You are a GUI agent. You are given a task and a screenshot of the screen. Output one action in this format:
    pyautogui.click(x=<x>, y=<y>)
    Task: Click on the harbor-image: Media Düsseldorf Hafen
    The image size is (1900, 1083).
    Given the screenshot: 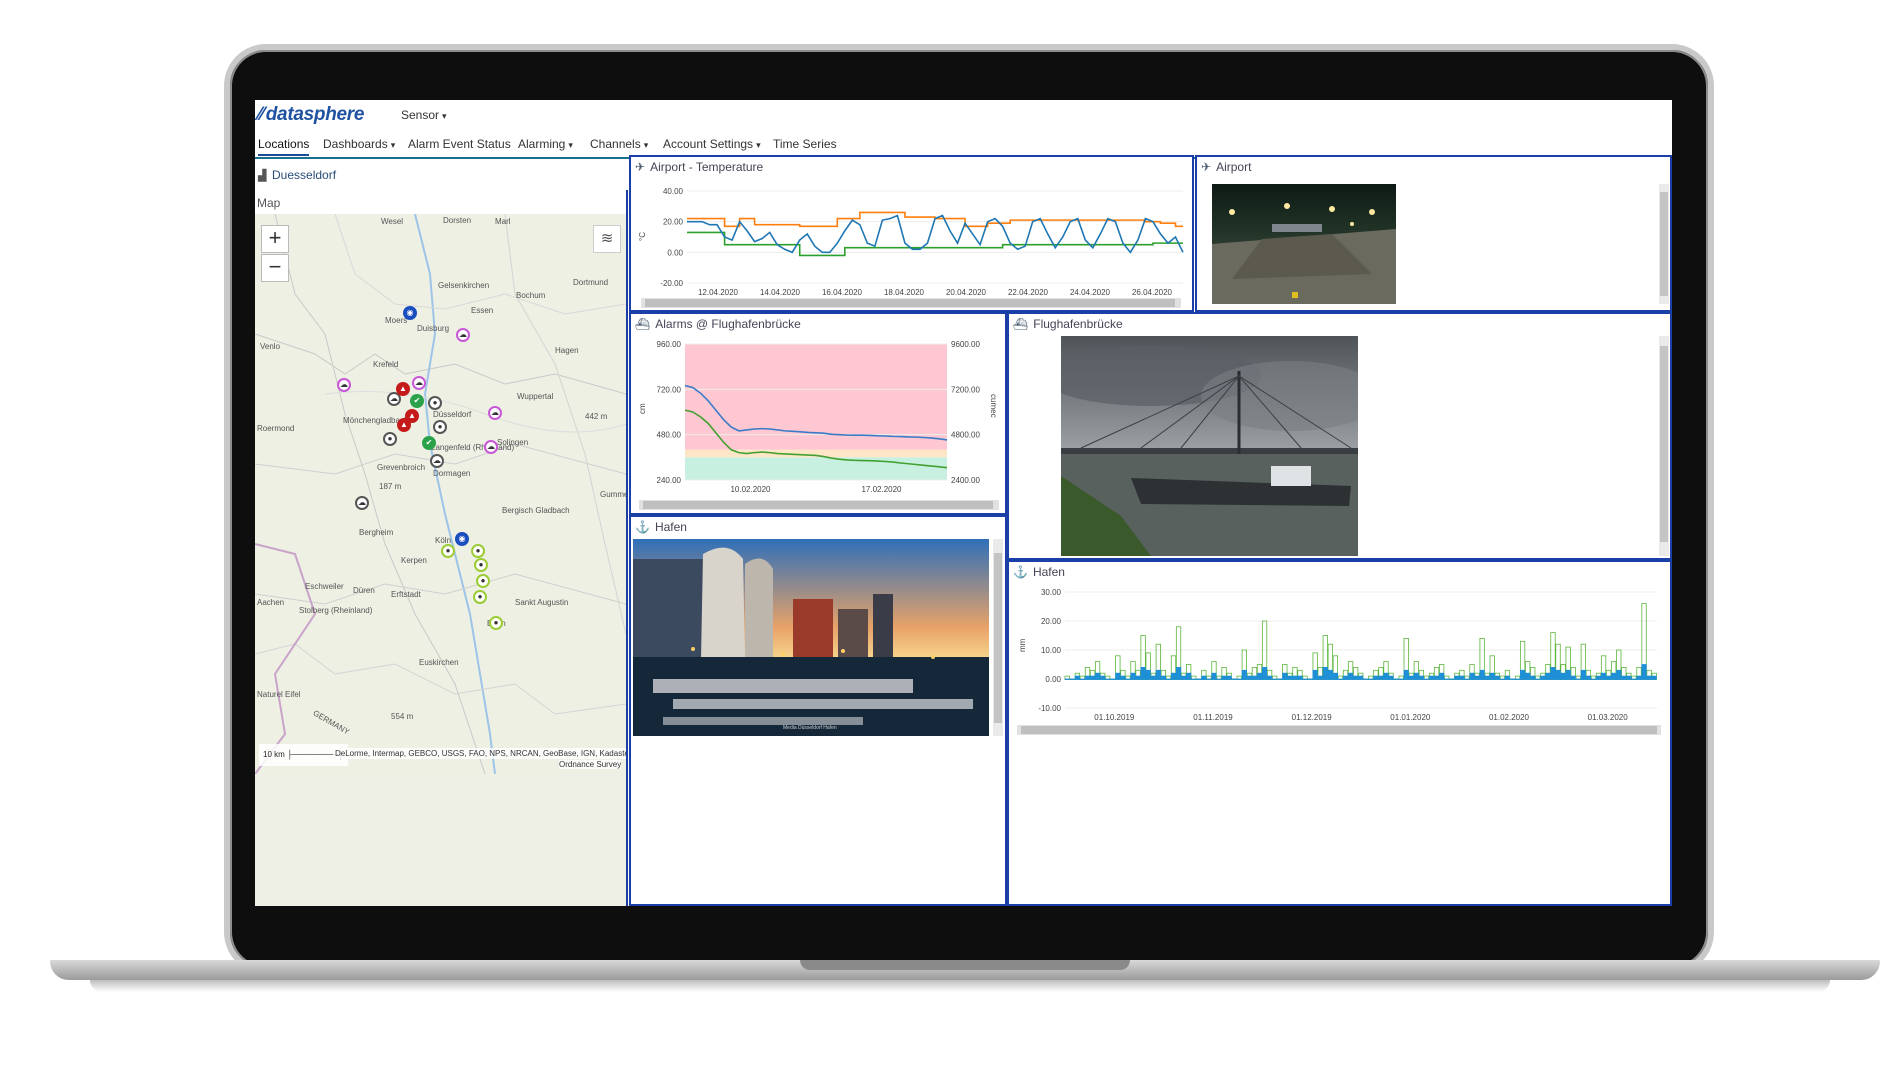 What is the action you would take?
    pyautogui.click(x=811, y=637)
    